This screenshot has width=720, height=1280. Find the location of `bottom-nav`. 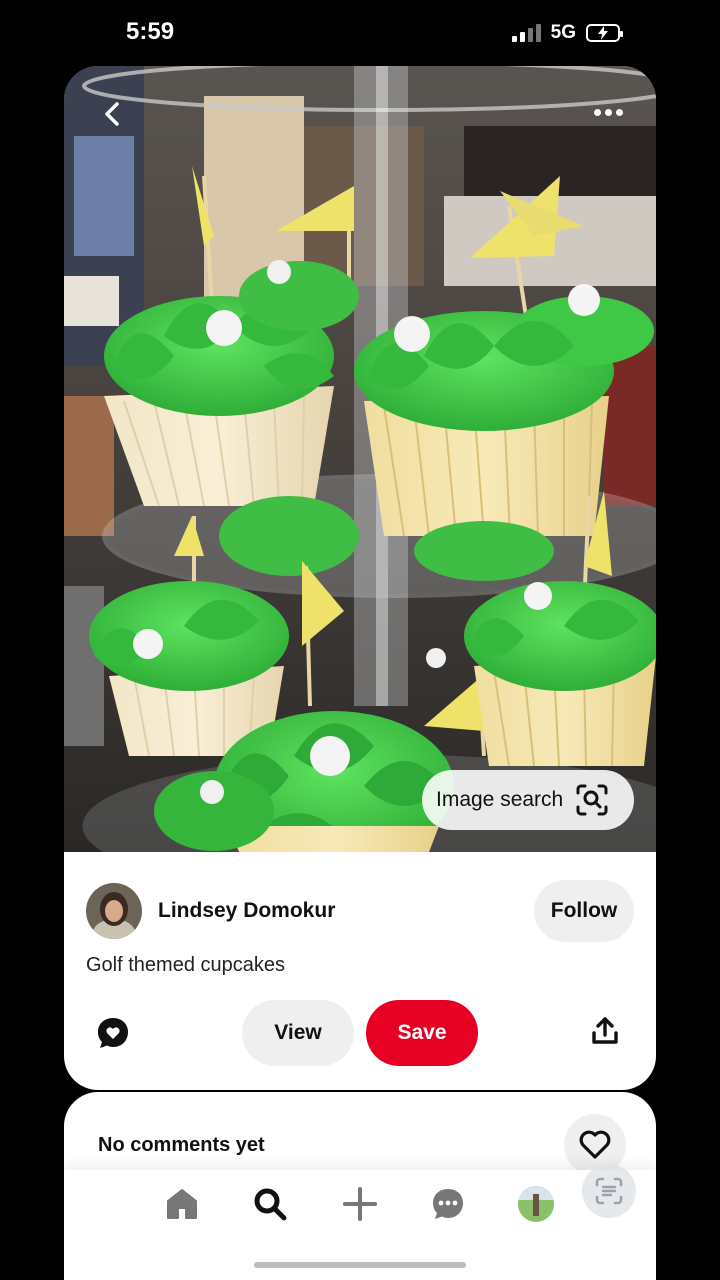

bottom-nav is located at coordinates (360, 1222).